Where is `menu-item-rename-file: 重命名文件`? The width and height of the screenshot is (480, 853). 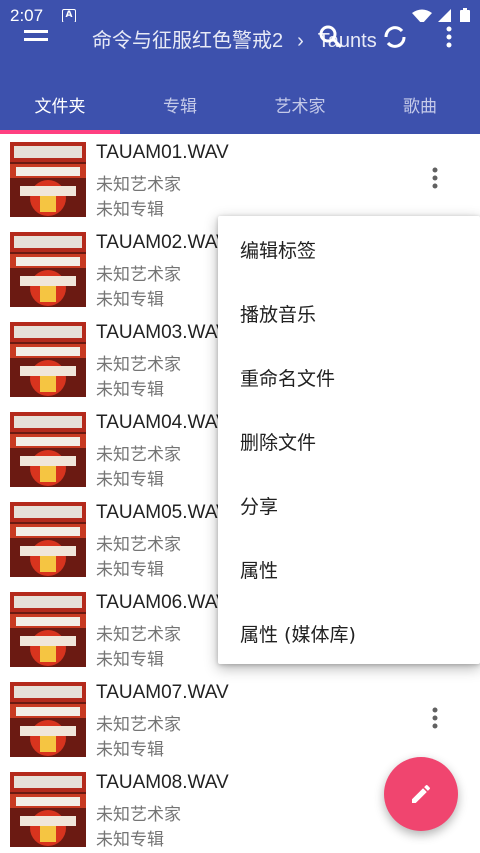
menu-item-rename-file: 重命名文件 is located at coordinates (287, 377).